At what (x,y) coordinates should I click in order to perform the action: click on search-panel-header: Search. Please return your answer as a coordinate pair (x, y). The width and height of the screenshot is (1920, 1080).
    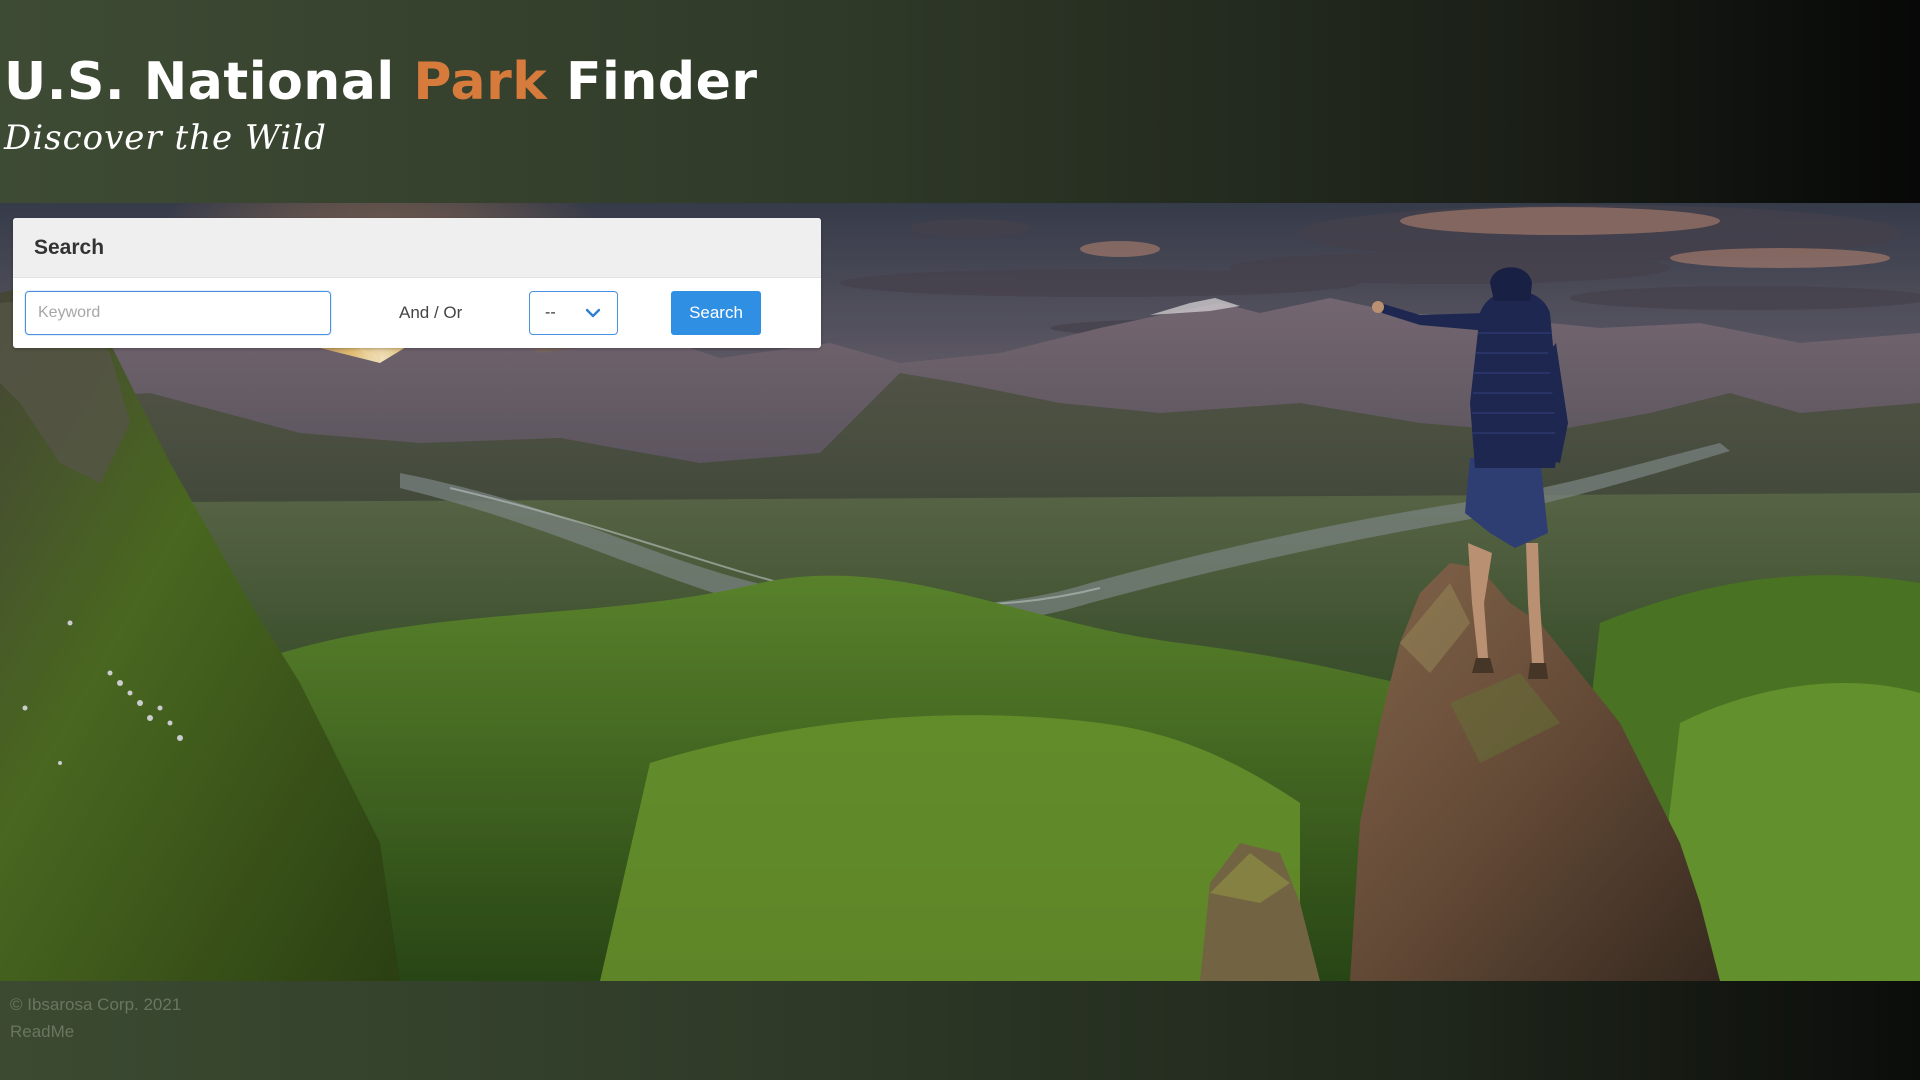
    Looking at the image, I should click on (417, 248).